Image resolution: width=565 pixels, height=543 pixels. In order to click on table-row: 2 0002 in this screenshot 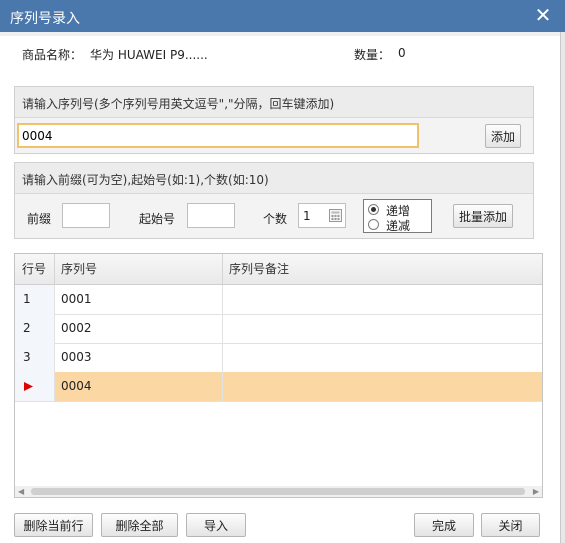, I will do `click(278, 329)`.